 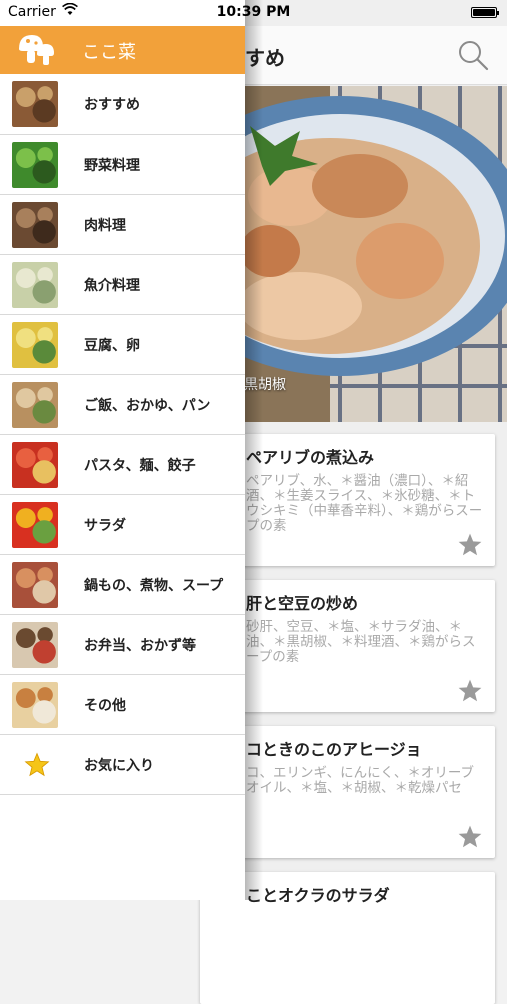 I want to click on menu-item: その他, so click(x=122, y=705).